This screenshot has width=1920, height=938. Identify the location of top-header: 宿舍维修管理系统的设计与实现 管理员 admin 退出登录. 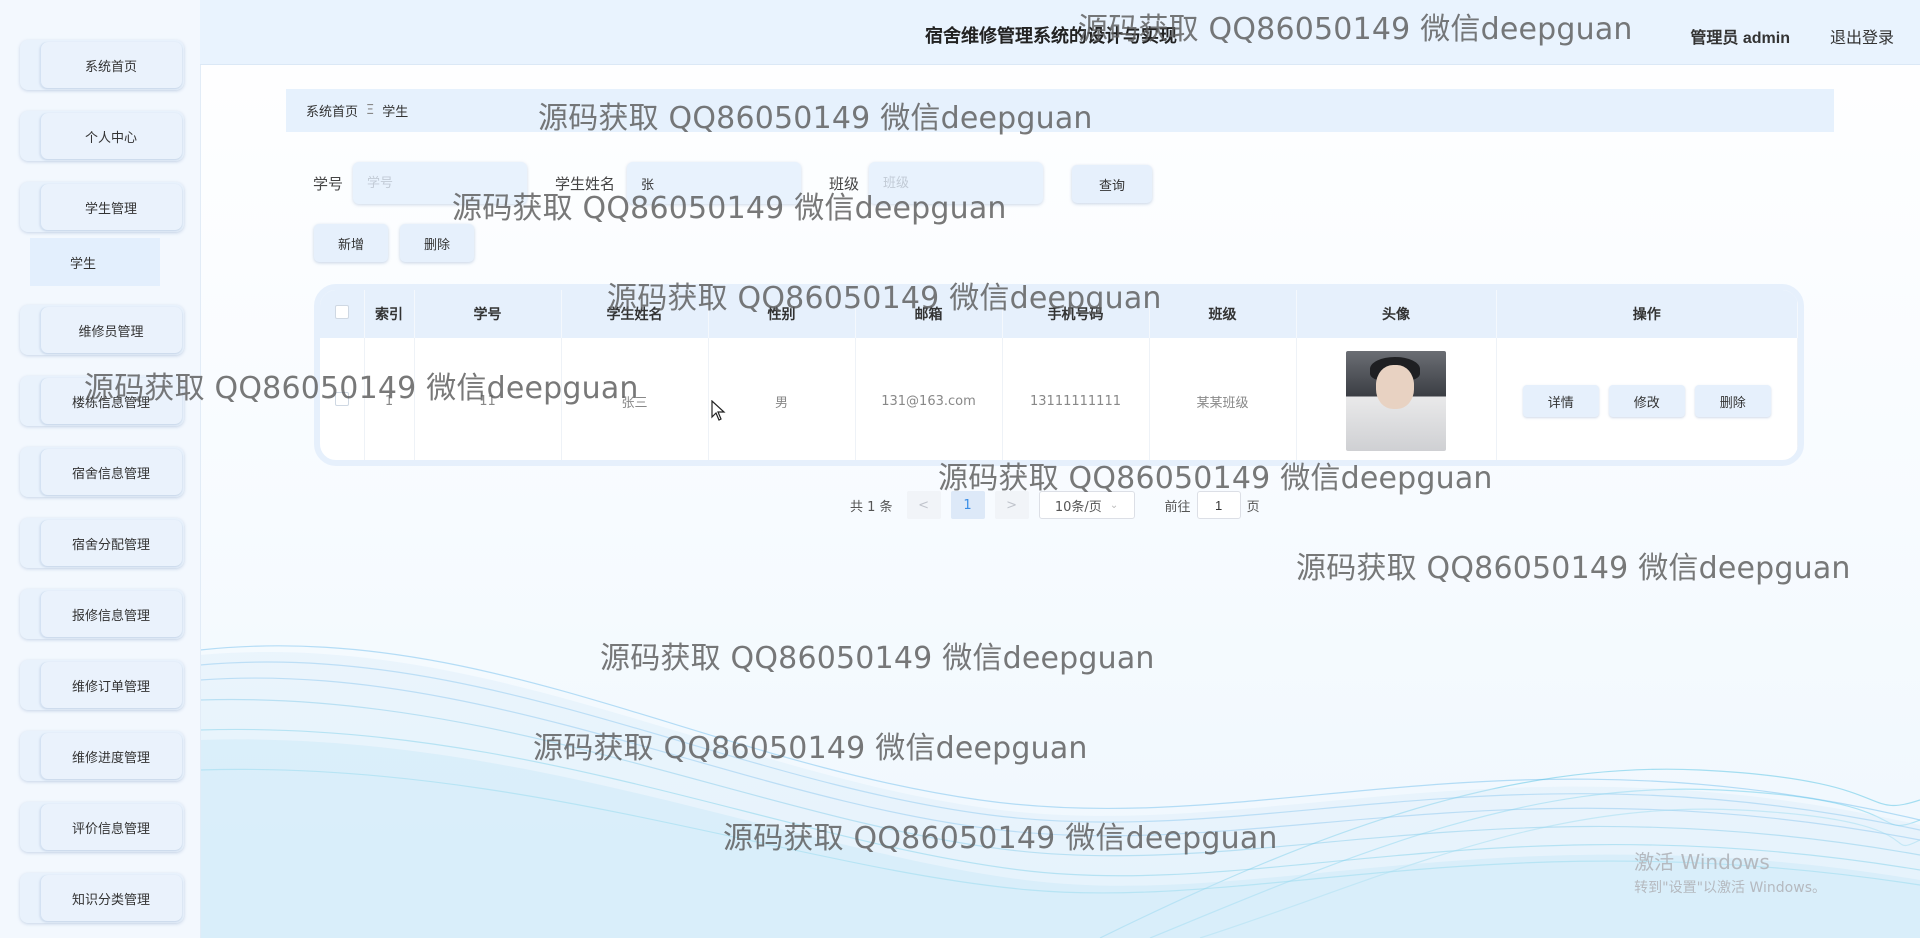
(1060, 32).